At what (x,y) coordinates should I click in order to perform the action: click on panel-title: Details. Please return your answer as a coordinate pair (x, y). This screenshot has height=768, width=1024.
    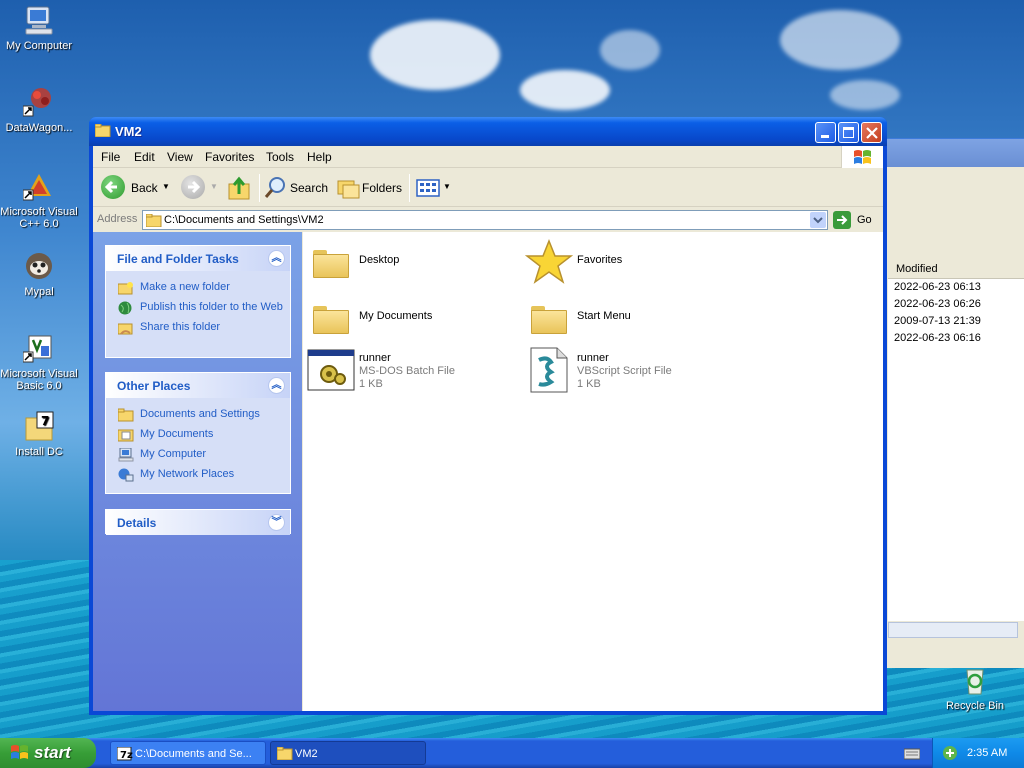
    Looking at the image, I should click on (137, 523).